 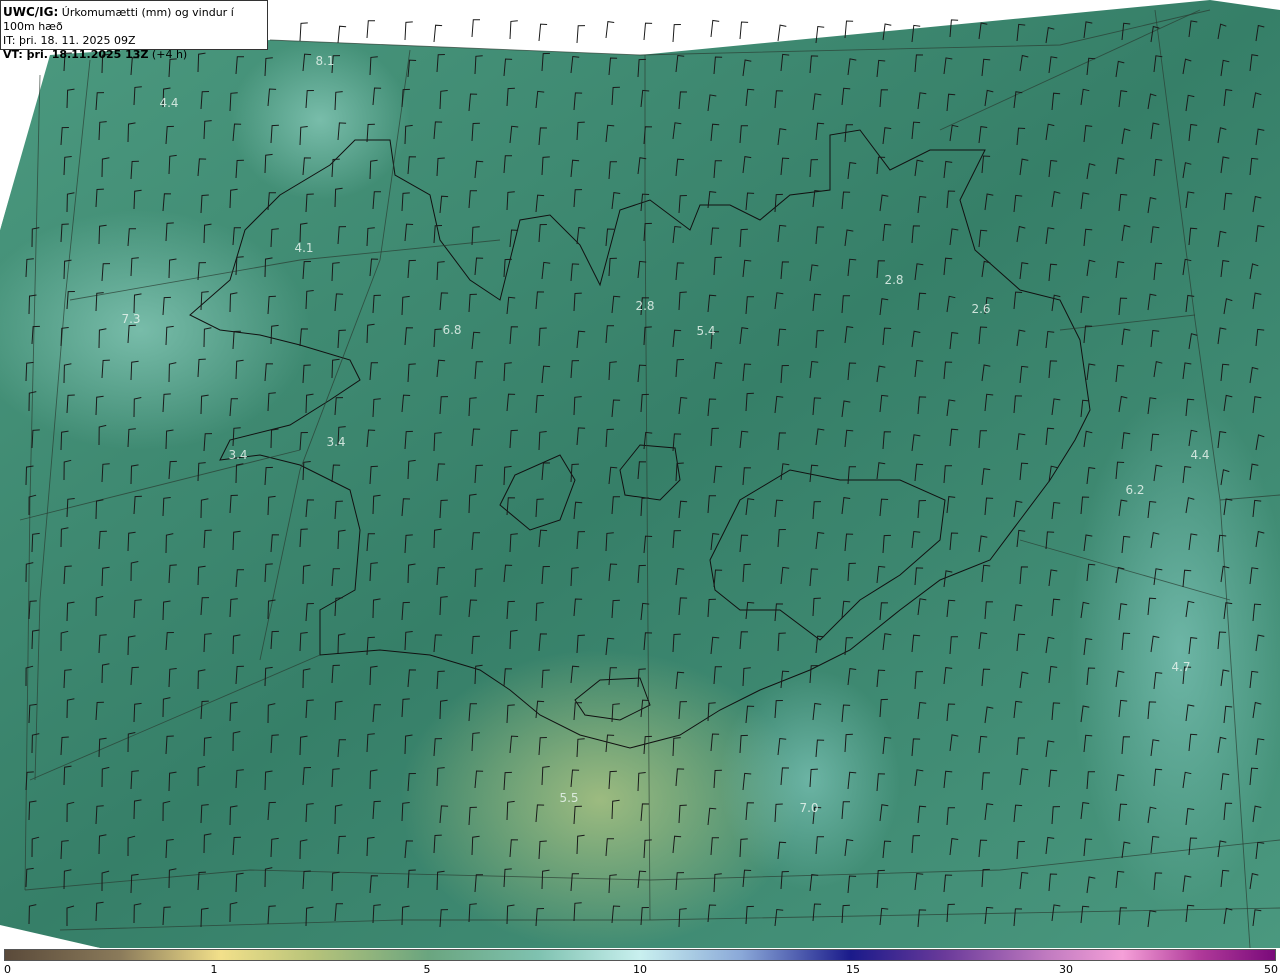 What do you see at coordinates (130, 319) in the screenshot?
I see `value-label: 7.3` at bounding box center [130, 319].